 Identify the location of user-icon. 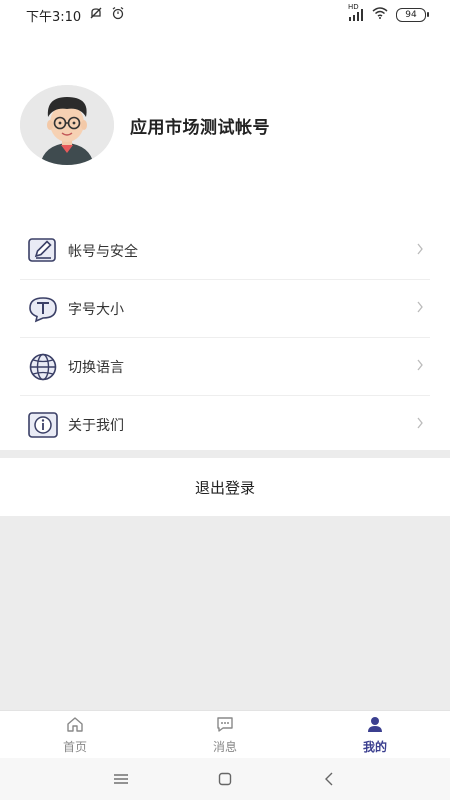
(375, 726).